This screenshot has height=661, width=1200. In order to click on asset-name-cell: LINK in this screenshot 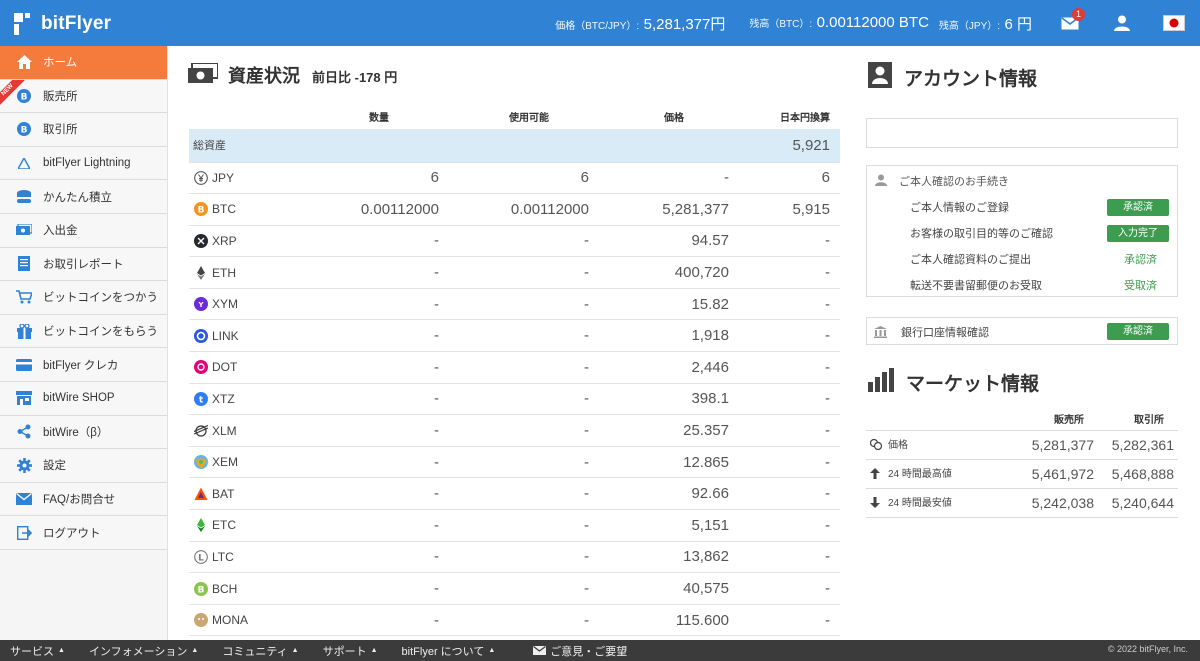, I will do `click(254, 336)`.